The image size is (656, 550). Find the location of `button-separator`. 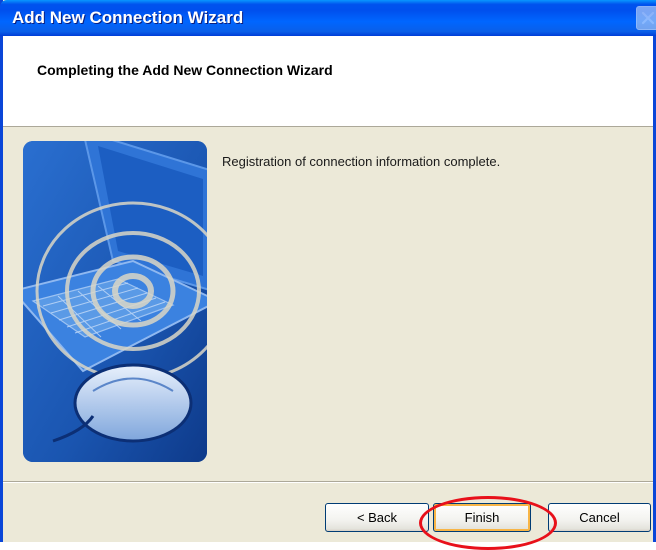

button-separator is located at coordinates (328, 482).